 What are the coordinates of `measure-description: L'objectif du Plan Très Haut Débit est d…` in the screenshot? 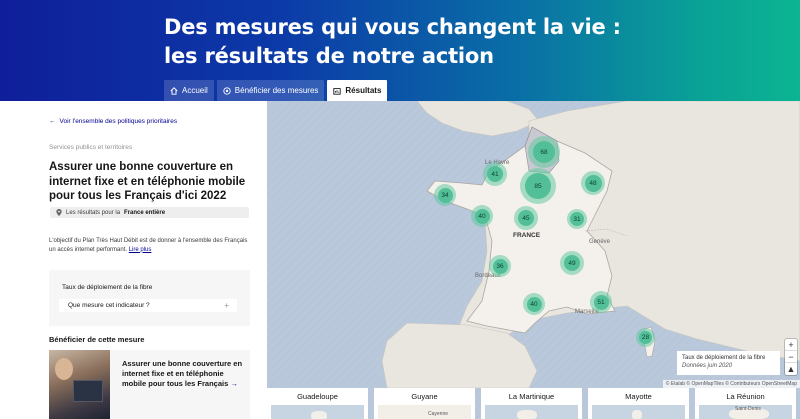 It's located at (149, 245).